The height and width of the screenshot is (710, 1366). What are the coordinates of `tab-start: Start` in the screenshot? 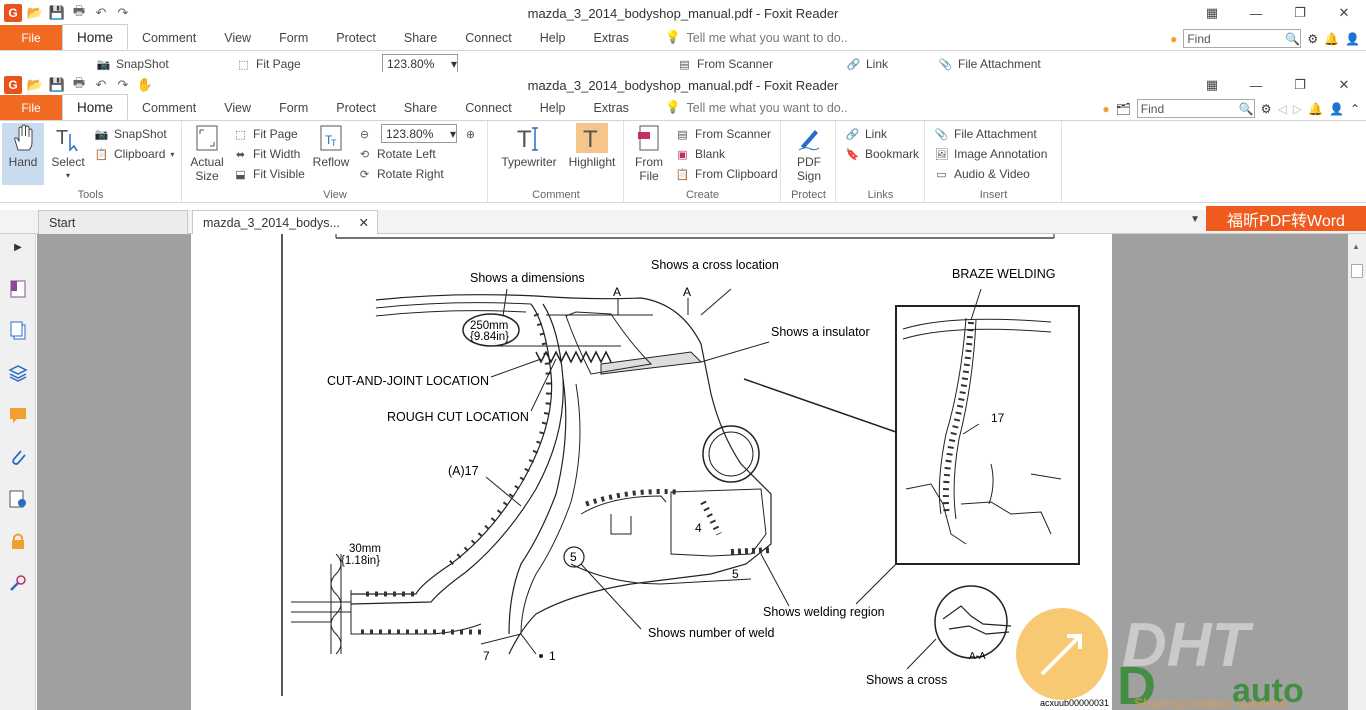 It's located at (113, 222).